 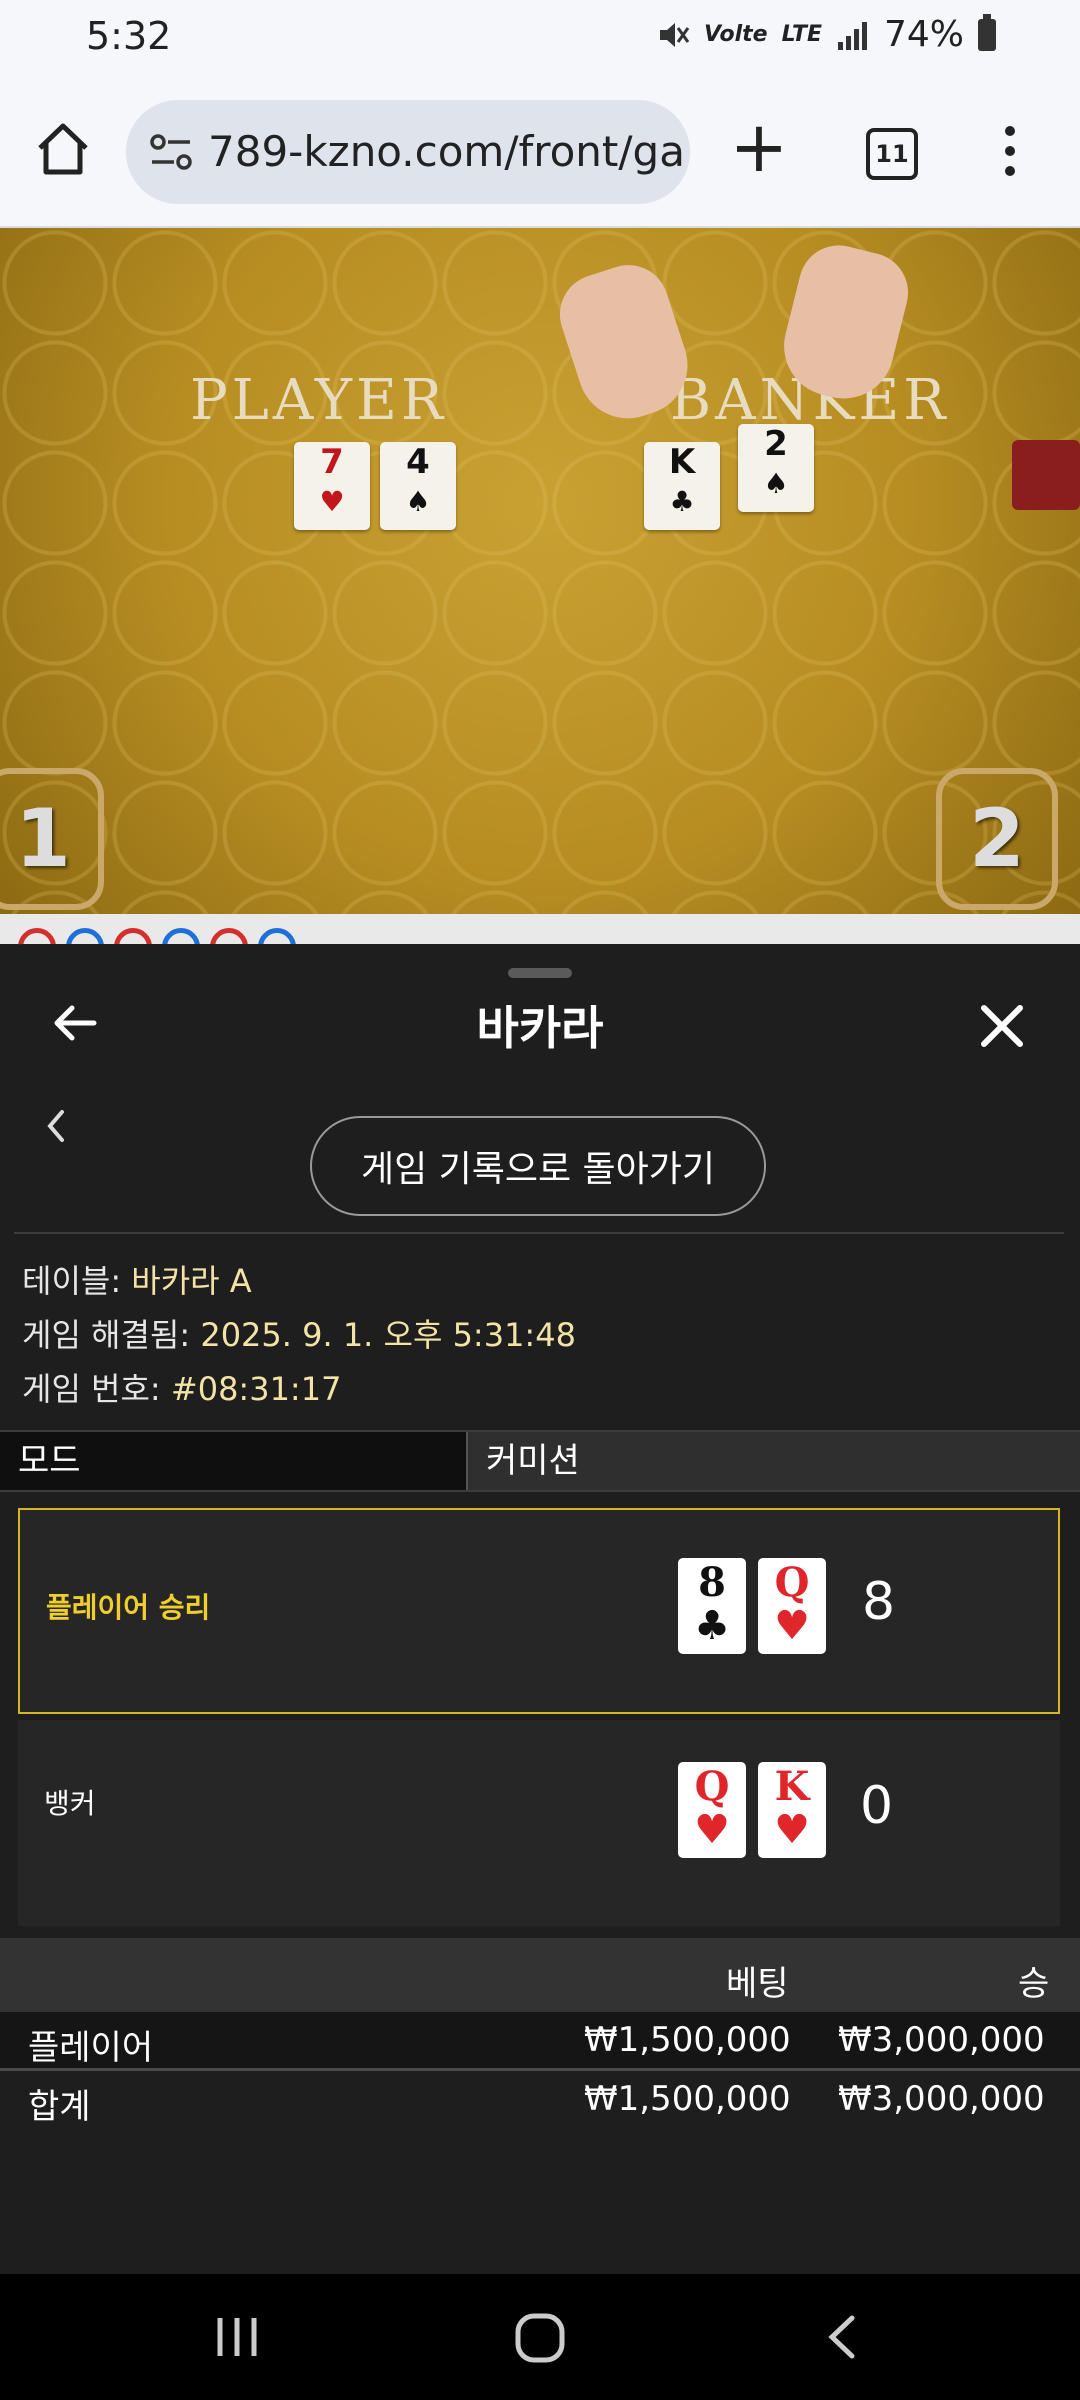 I want to click on sheet-title: 바카라, so click(x=540, y=1028).